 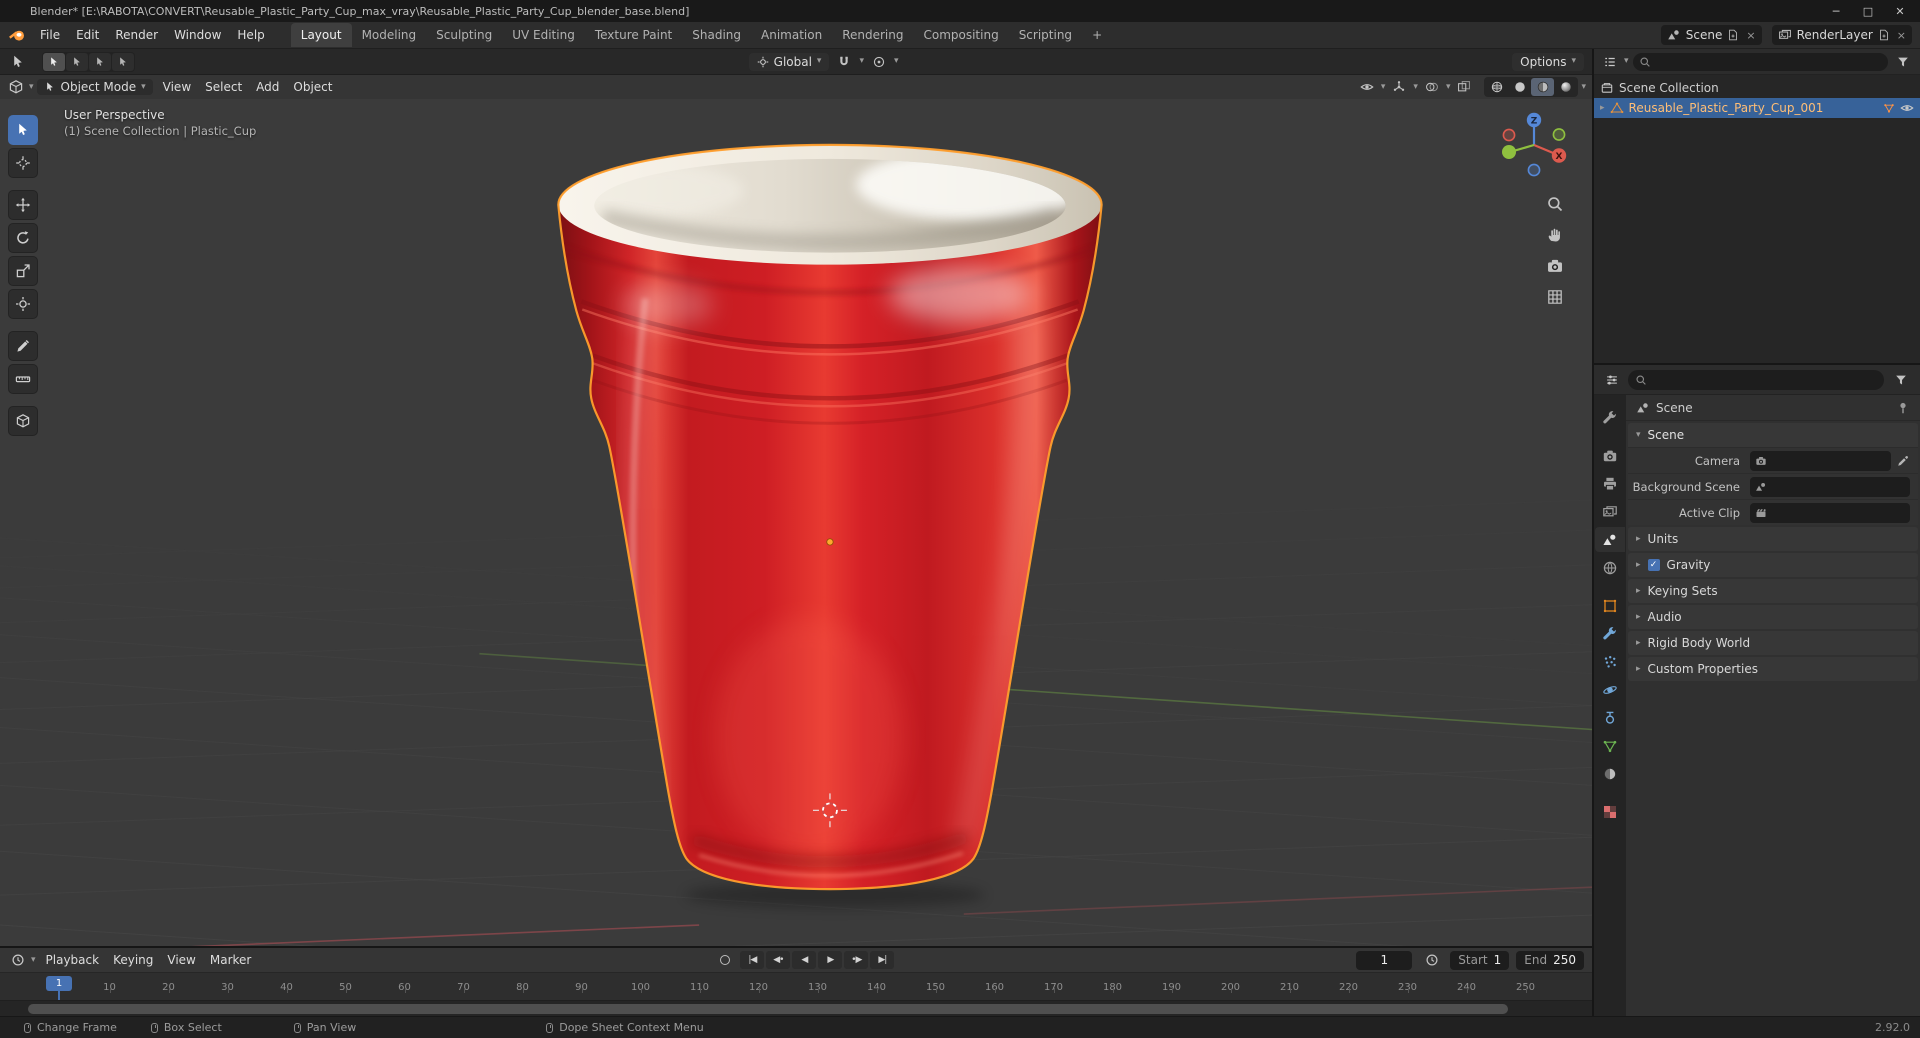 What do you see at coordinates (1756, 379) in the screenshot?
I see `properties-search-input` at bounding box center [1756, 379].